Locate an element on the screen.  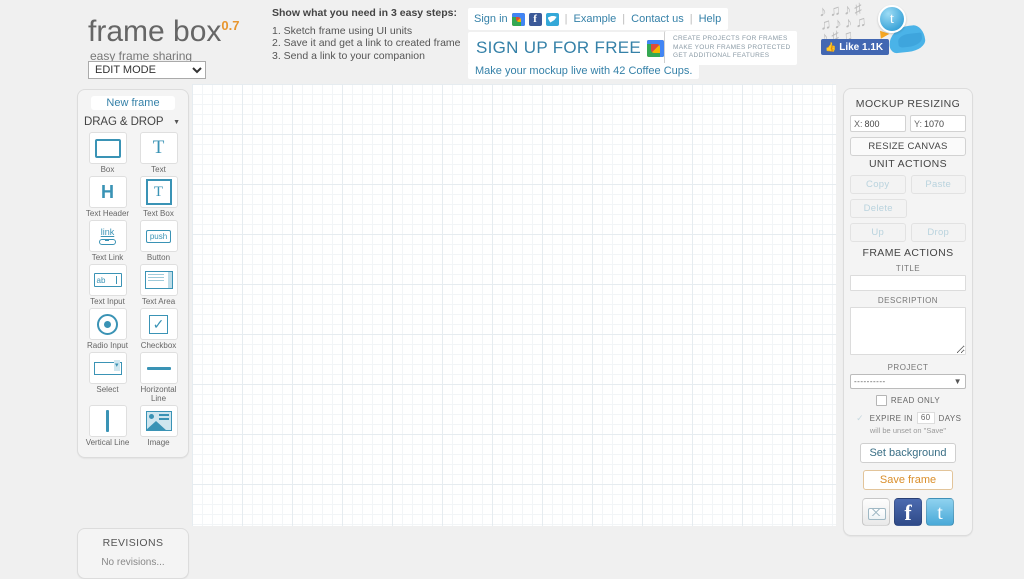
tool-label: Text Area is located at coordinates (158, 301).